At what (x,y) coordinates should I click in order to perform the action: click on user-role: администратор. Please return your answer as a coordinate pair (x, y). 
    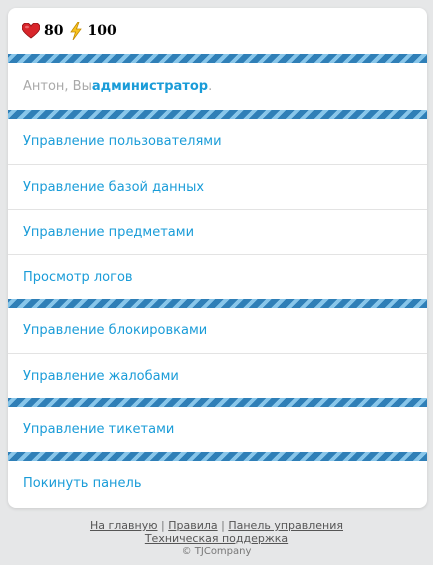
    Looking at the image, I should click on (150, 86).